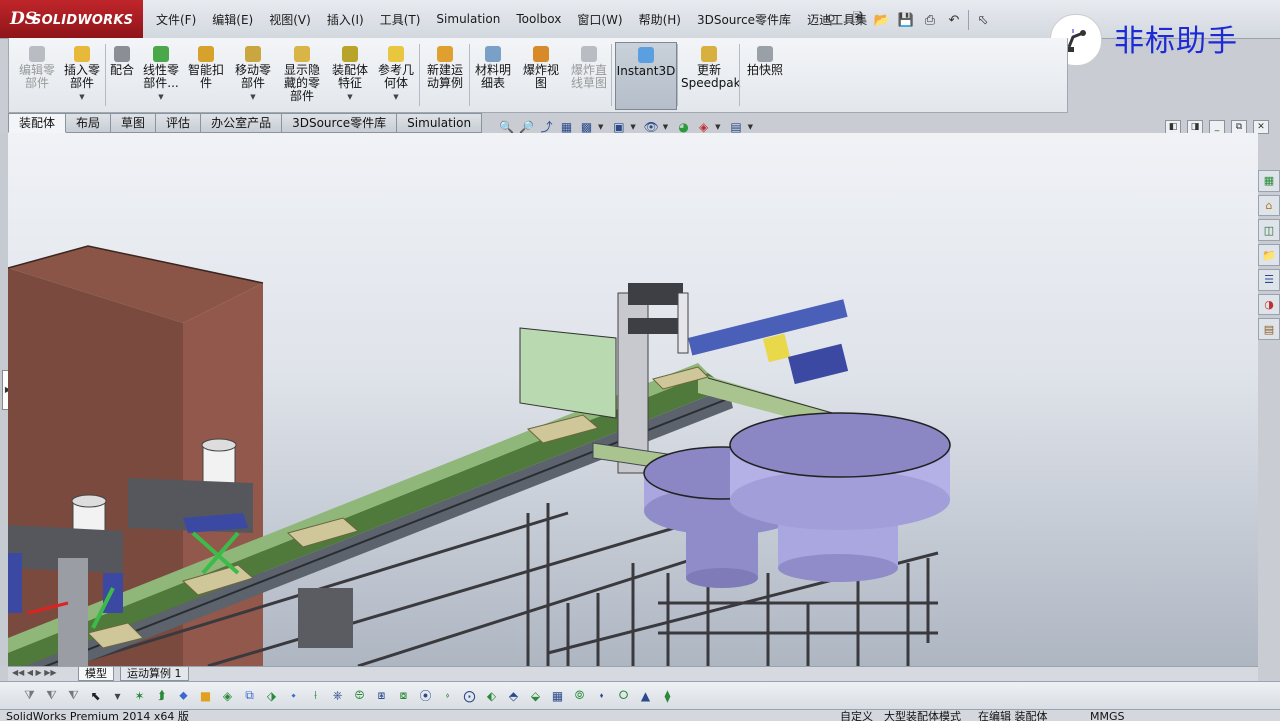 The image size is (1280, 721). What do you see at coordinates (1107, 715) in the screenshot?
I see `status-units: MMGS` at bounding box center [1107, 715].